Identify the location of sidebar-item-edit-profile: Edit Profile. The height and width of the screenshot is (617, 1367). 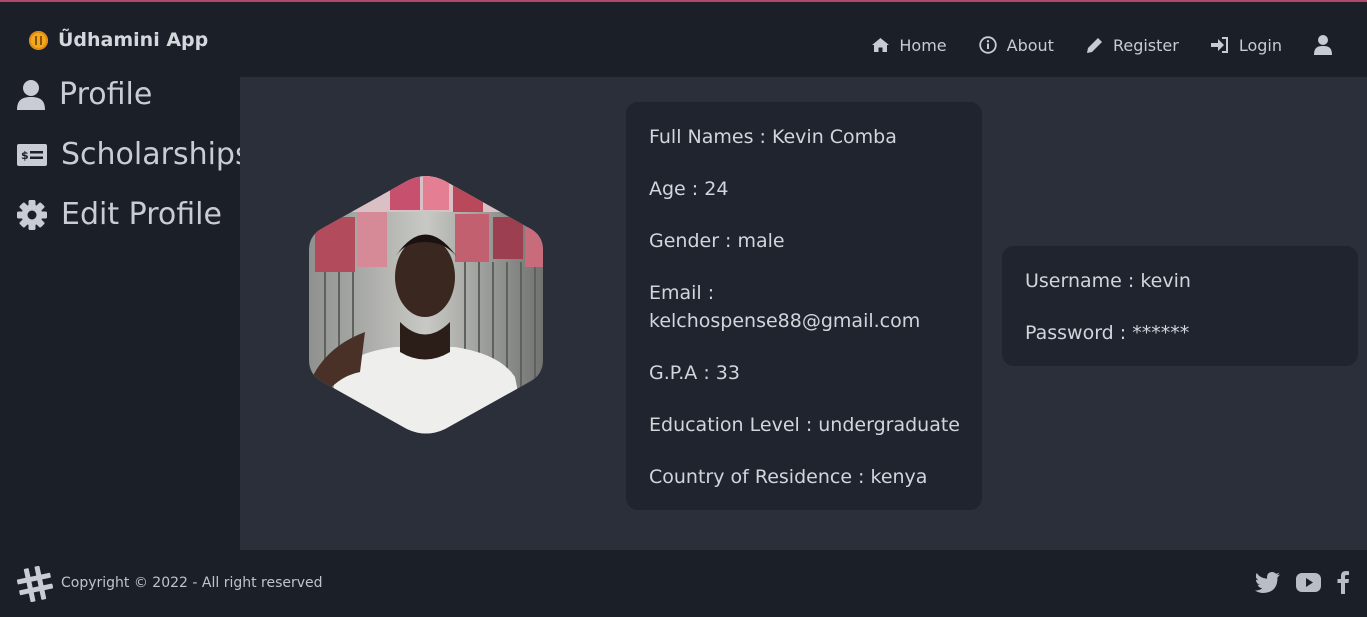
(119, 214).